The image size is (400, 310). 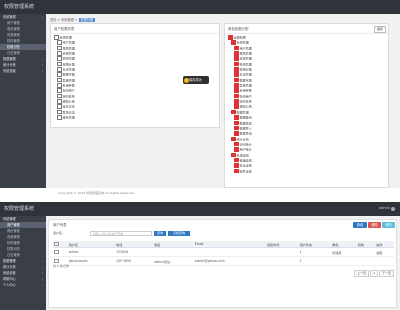 I want to click on sidebar-item-label: 用户管理, so click(x=13, y=225).